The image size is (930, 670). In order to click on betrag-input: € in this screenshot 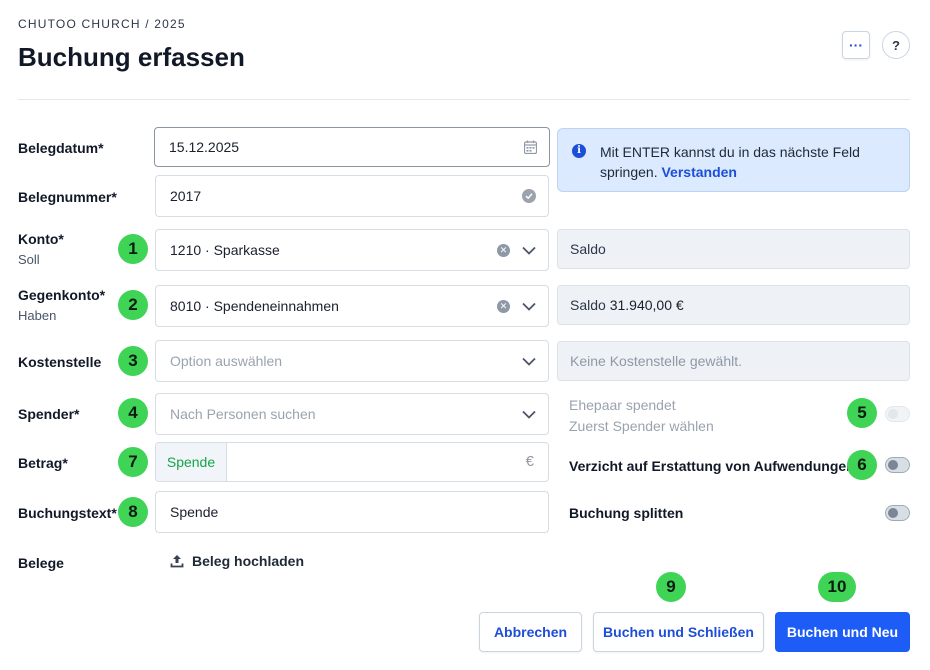, I will do `click(387, 462)`.